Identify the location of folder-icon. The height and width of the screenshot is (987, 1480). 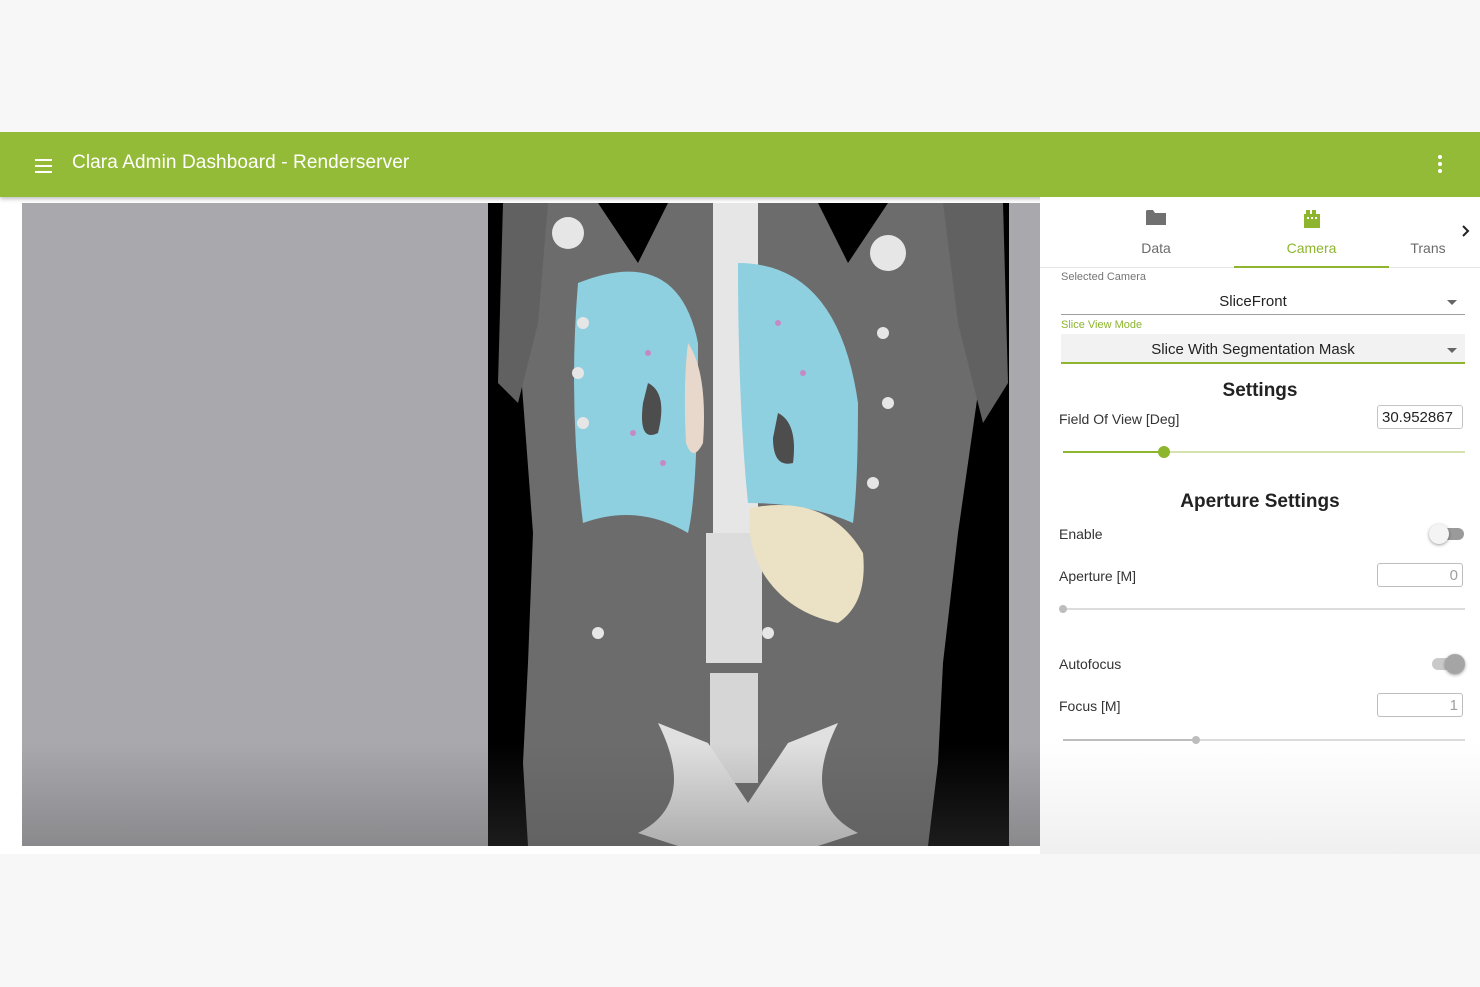
(1156, 220).